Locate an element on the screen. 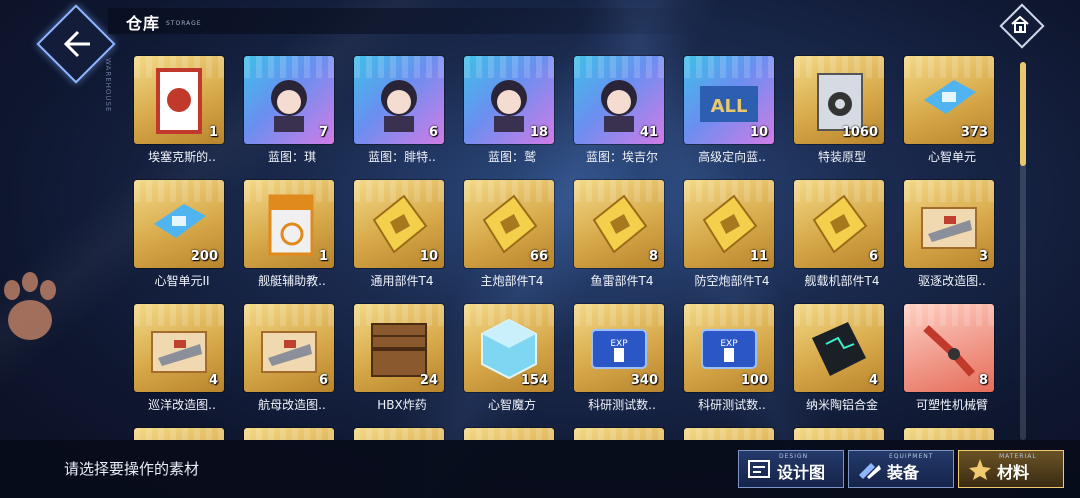  item-name: 蓝图：埃吉尔 is located at coordinates (621, 157).